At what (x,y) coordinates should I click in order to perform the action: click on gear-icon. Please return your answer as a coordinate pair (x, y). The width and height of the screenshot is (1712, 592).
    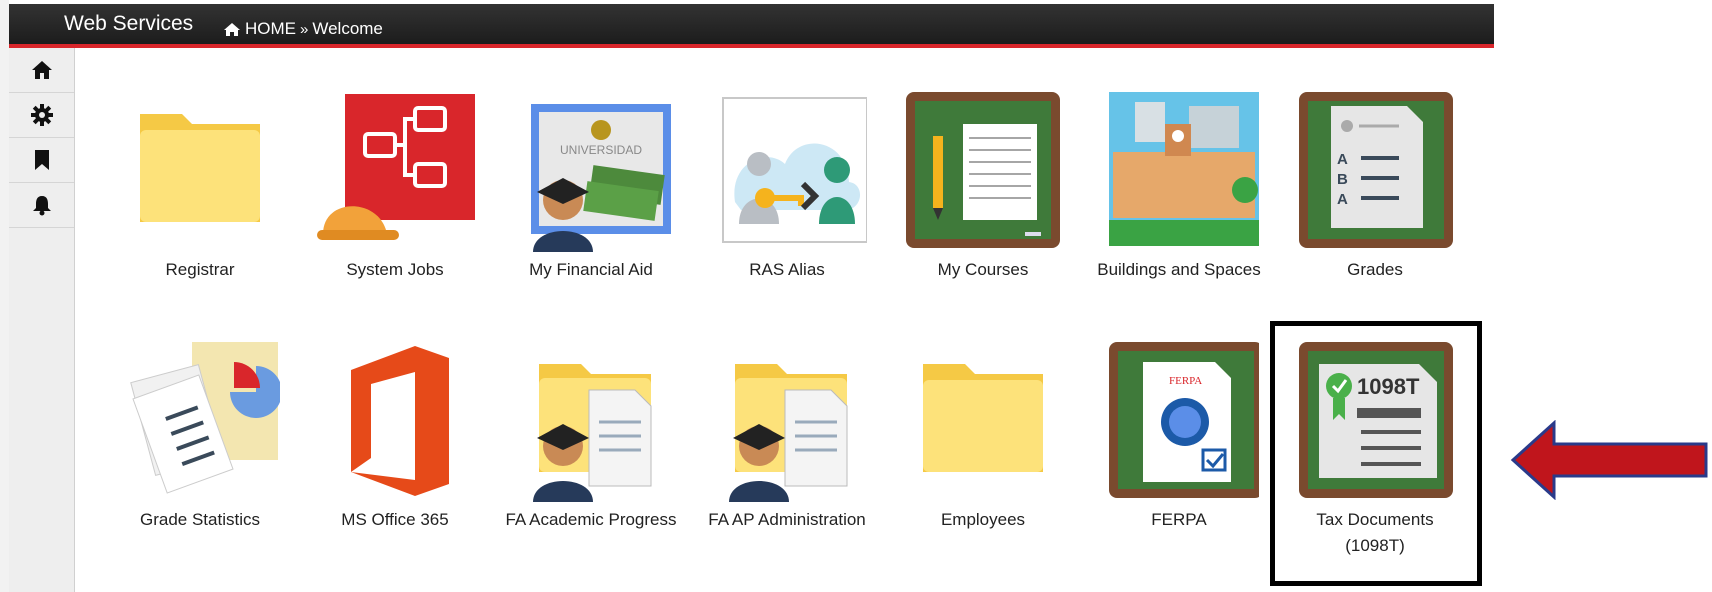
    Looking at the image, I should click on (41, 115).